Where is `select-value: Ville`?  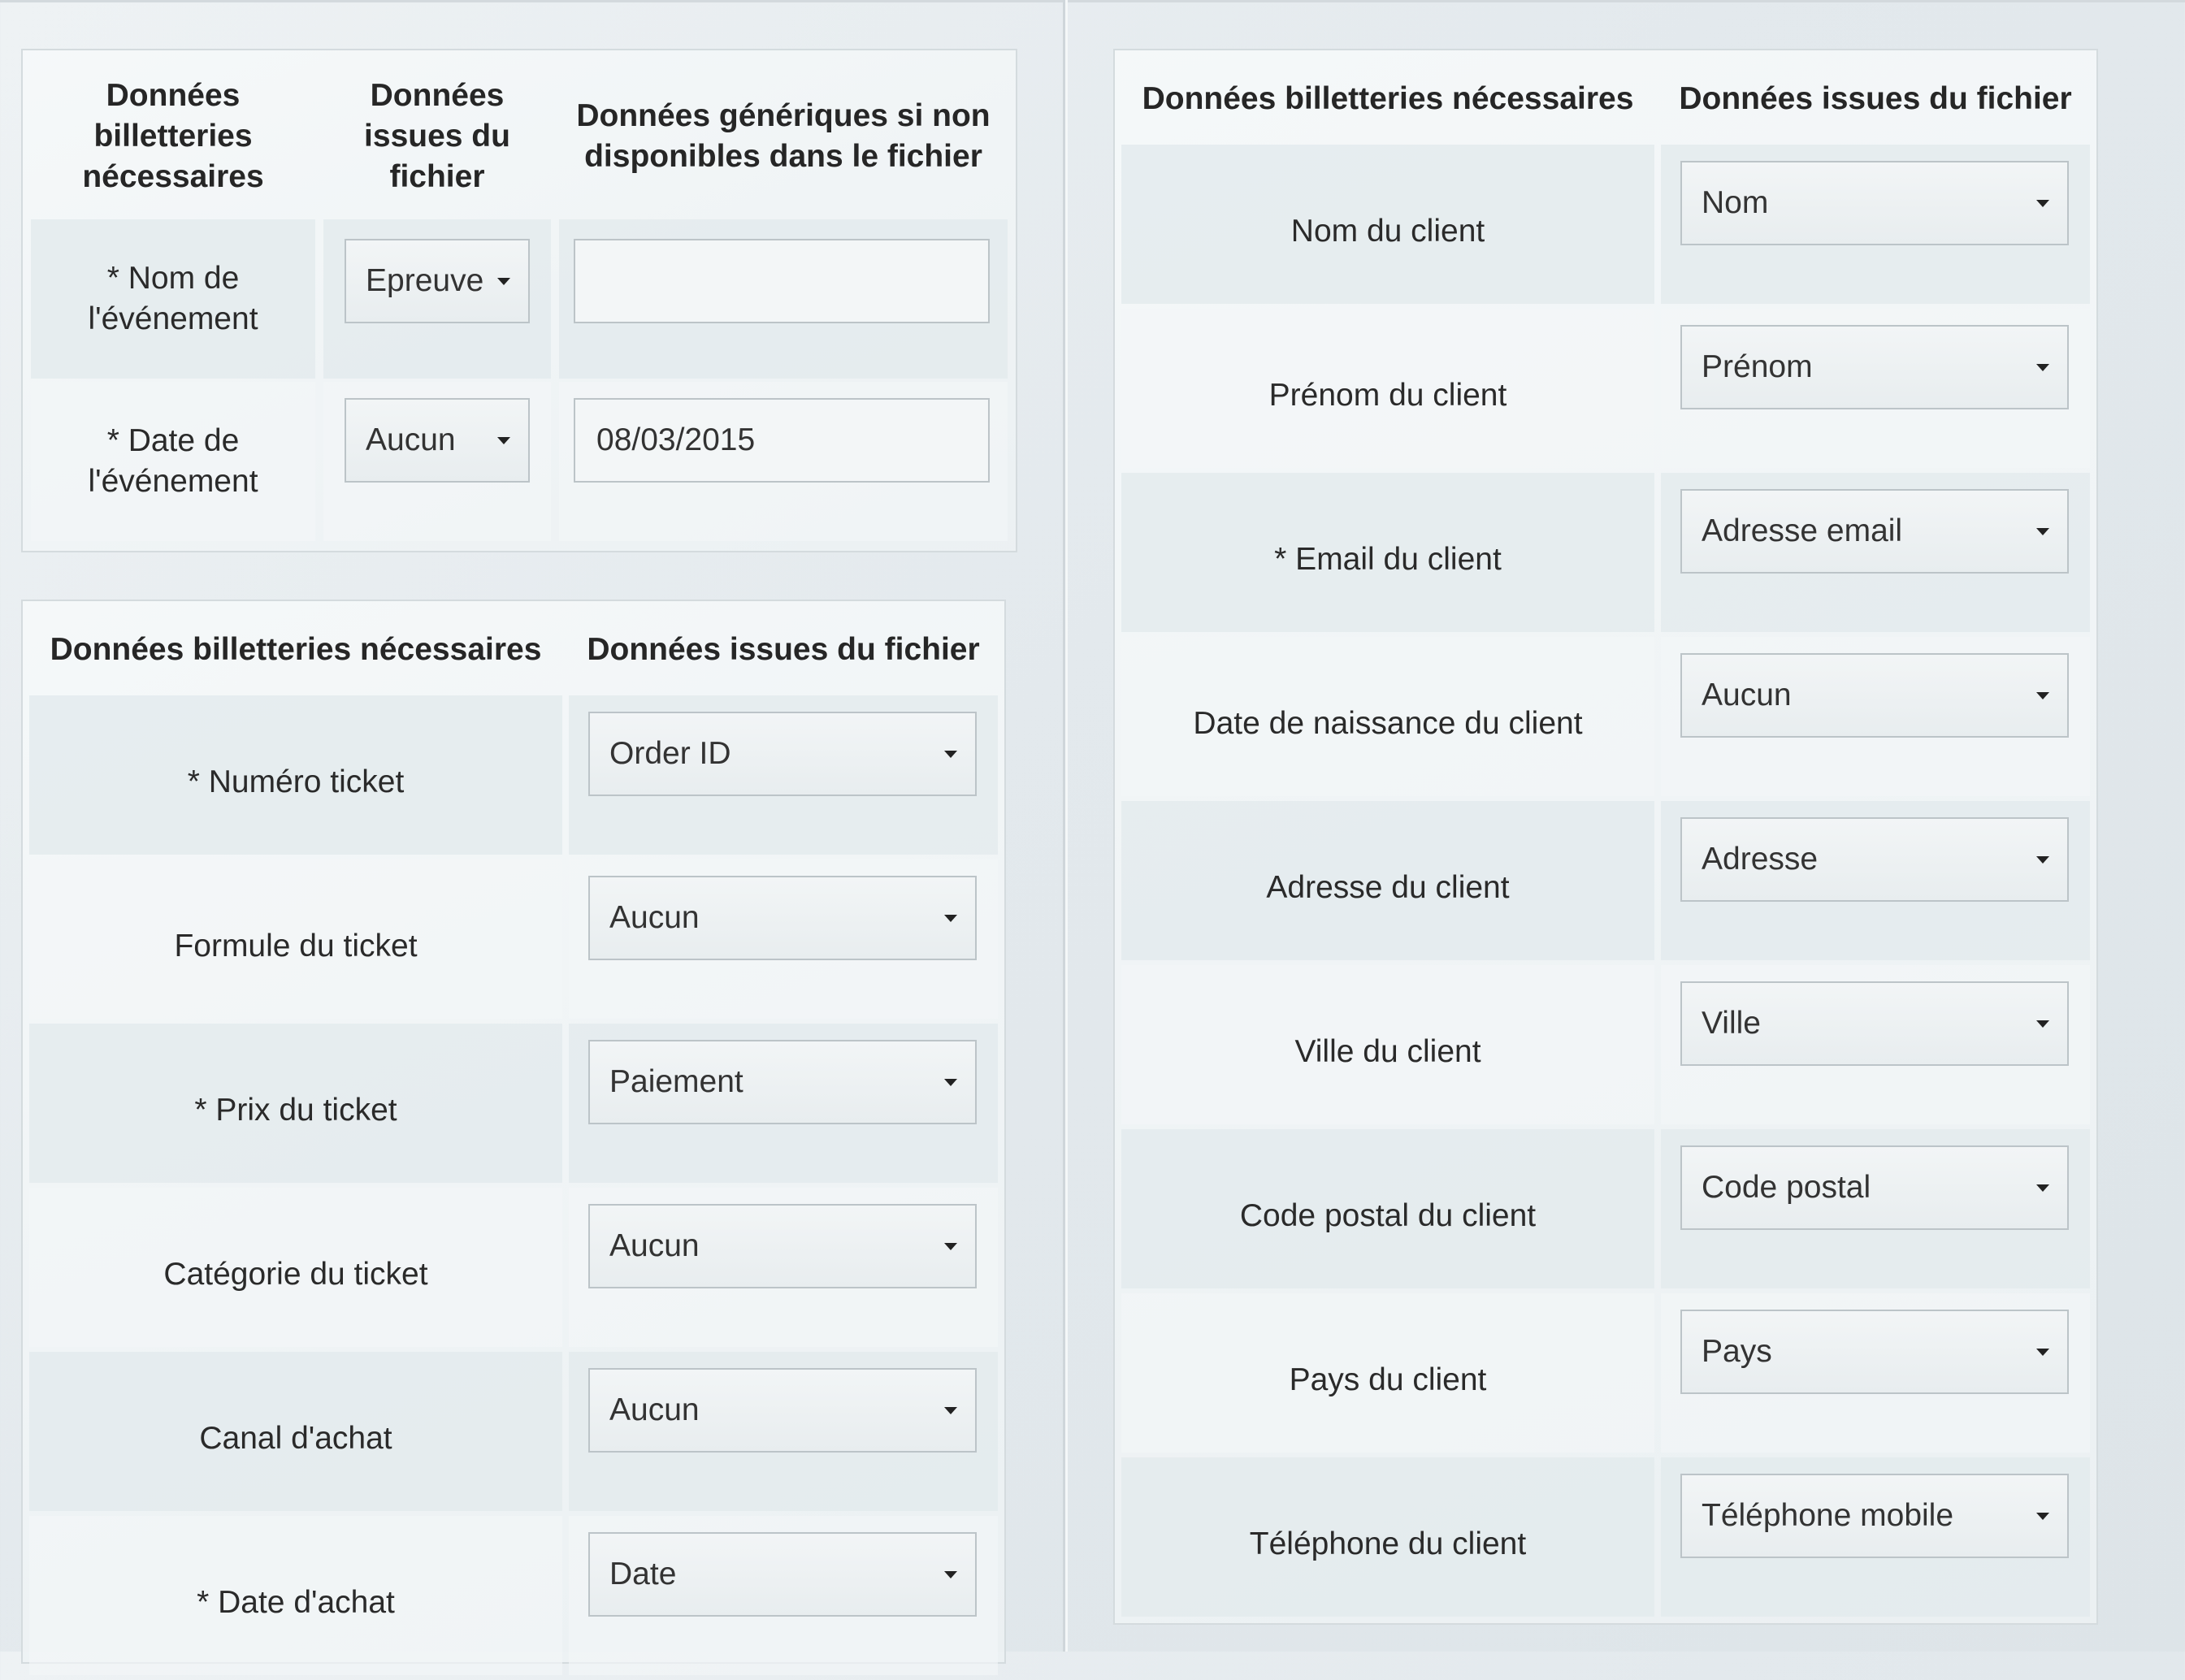 select-value: Ville is located at coordinates (1732, 1024).